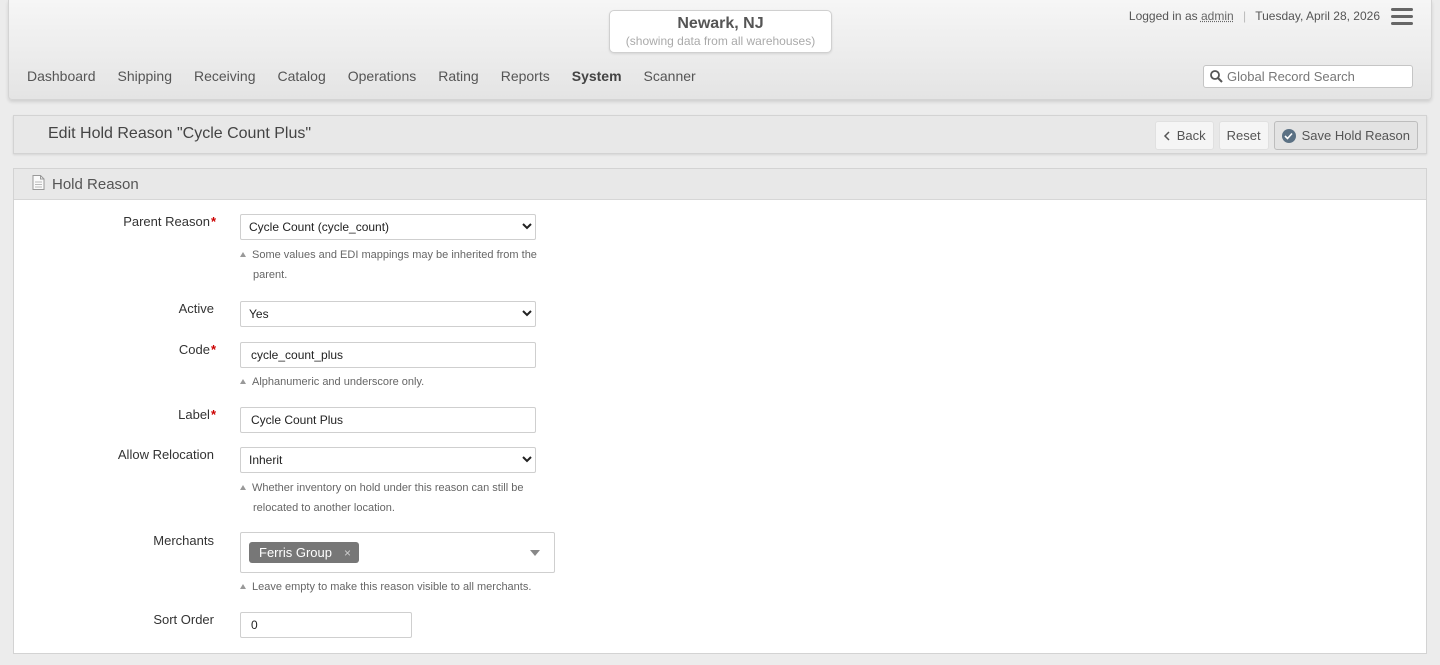 Image resolution: width=1440 pixels, height=665 pixels. What do you see at coordinates (38, 182) in the screenshot?
I see `document-icon` at bounding box center [38, 182].